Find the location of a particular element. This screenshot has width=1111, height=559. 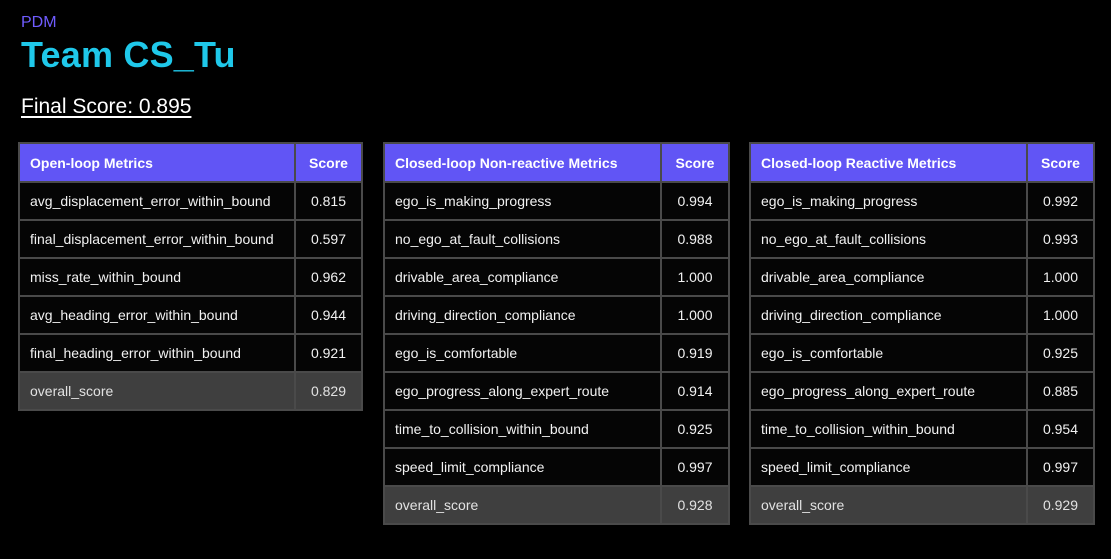

overall-score-row: overall_score 0.928 is located at coordinates (556, 505).